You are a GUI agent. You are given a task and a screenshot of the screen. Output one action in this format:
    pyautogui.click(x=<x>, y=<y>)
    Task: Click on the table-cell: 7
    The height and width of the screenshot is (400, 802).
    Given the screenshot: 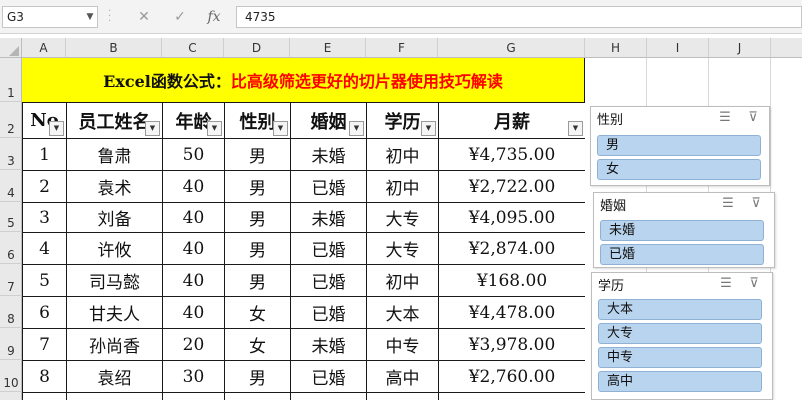 What is the action you would take?
    pyautogui.click(x=45, y=345)
    